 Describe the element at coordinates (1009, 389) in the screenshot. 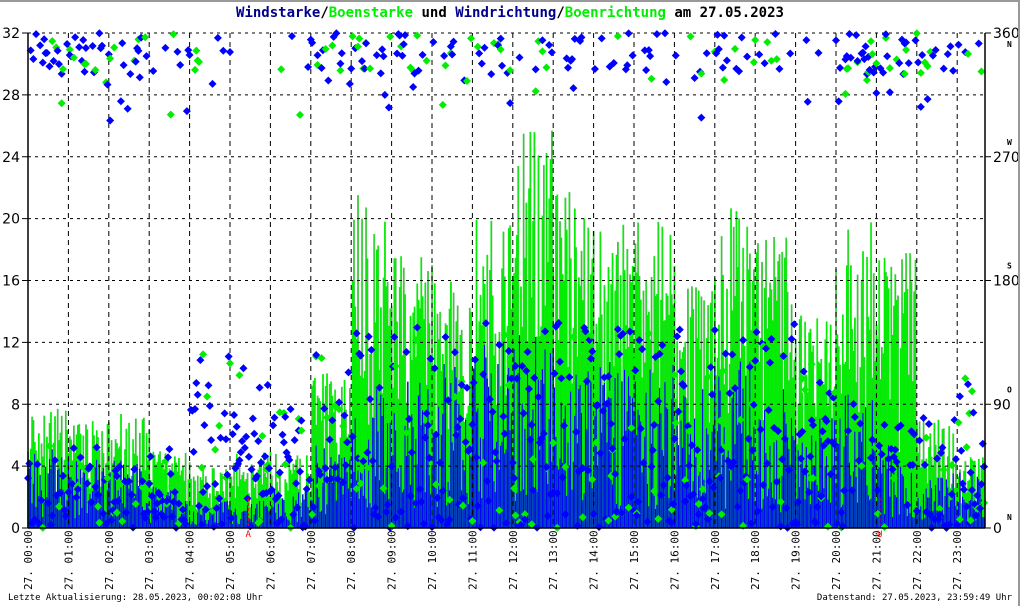

I see `compass-label: O` at that location.